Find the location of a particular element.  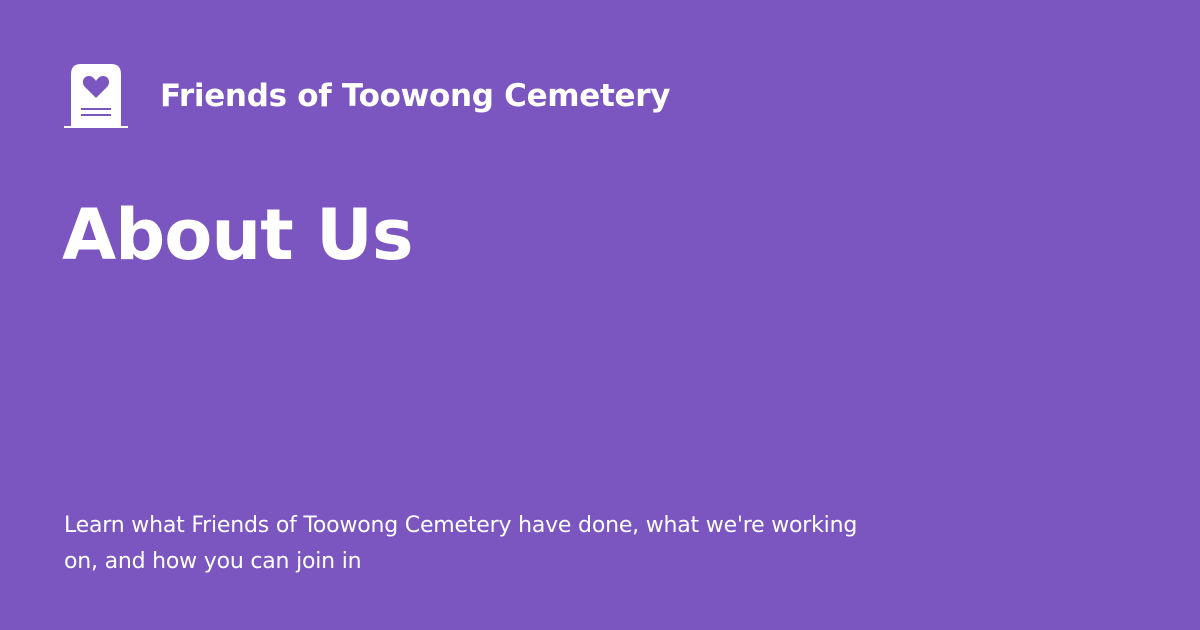

site-name: Friends of Toowong Cemetery is located at coordinates (415, 96).